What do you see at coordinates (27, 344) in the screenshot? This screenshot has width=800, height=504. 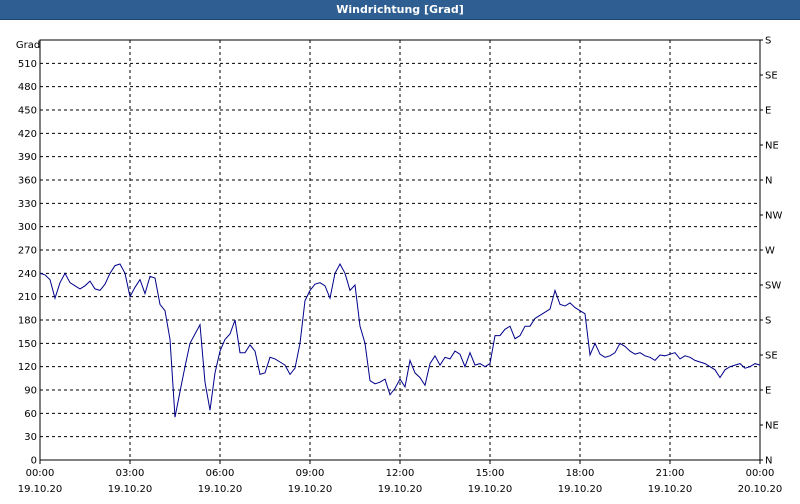 I see `y-tick-label: 150` at bounding box center [27, 344].